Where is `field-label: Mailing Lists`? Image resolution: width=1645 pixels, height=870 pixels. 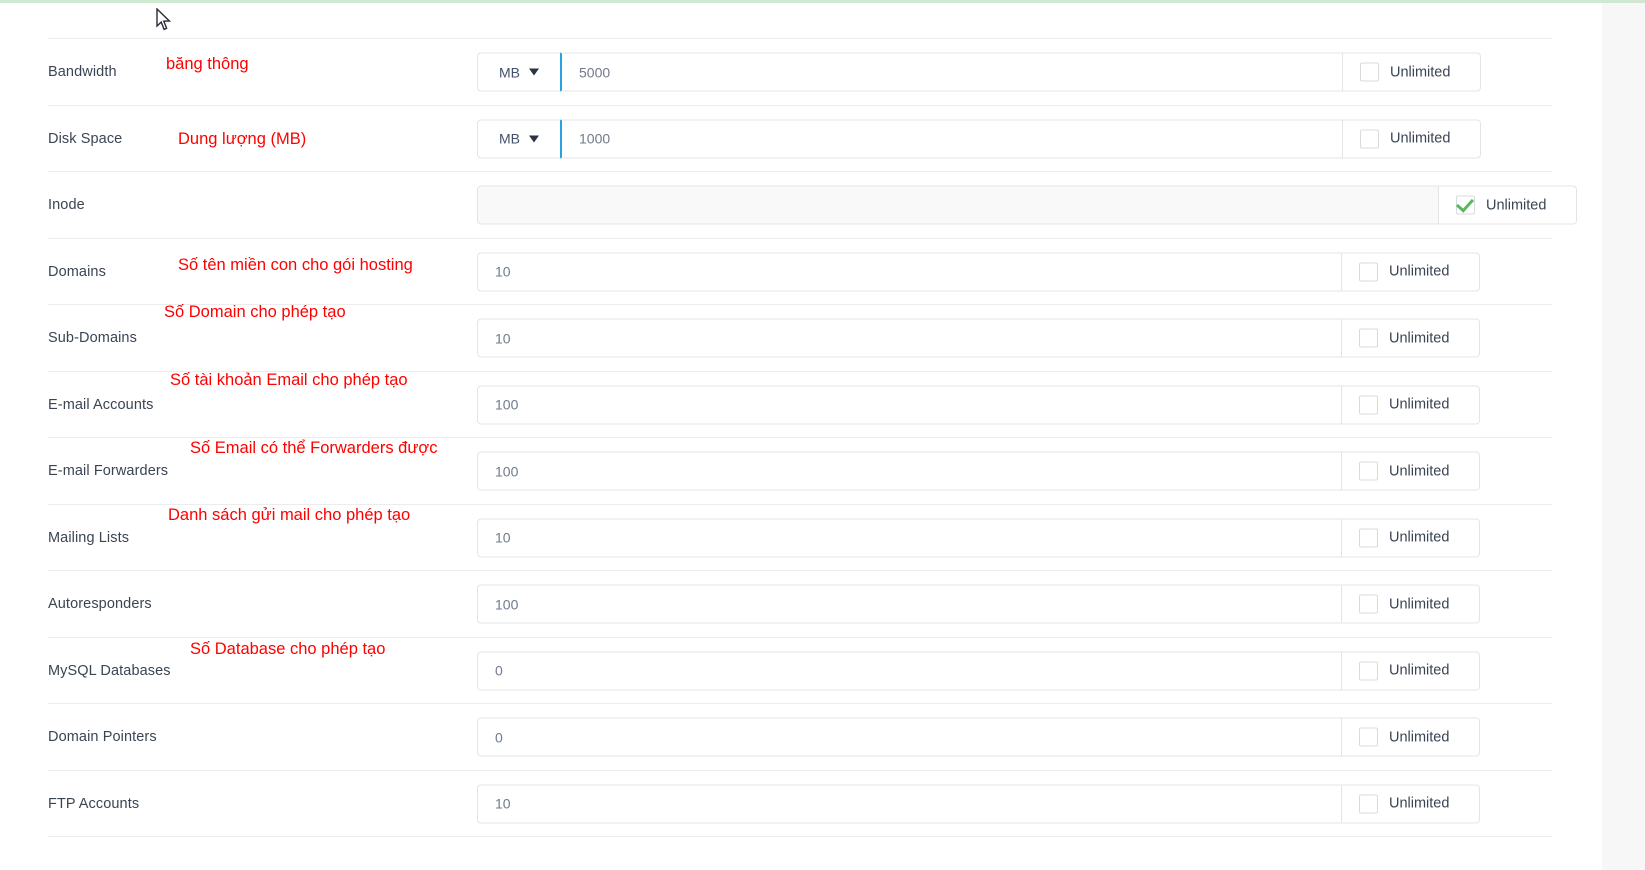
field-label: Mailing Lists is located at coordinates (89, 537).